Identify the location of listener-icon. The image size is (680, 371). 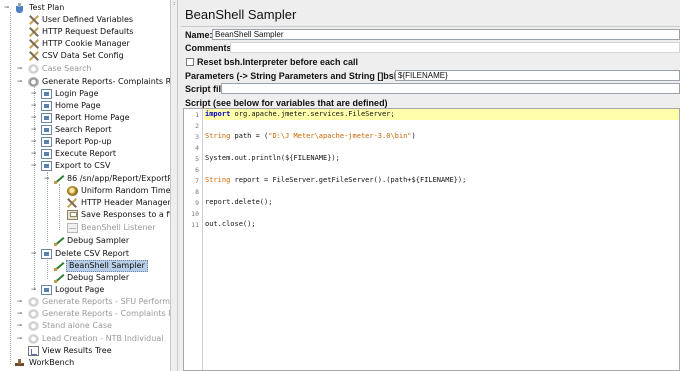
(72, 228).